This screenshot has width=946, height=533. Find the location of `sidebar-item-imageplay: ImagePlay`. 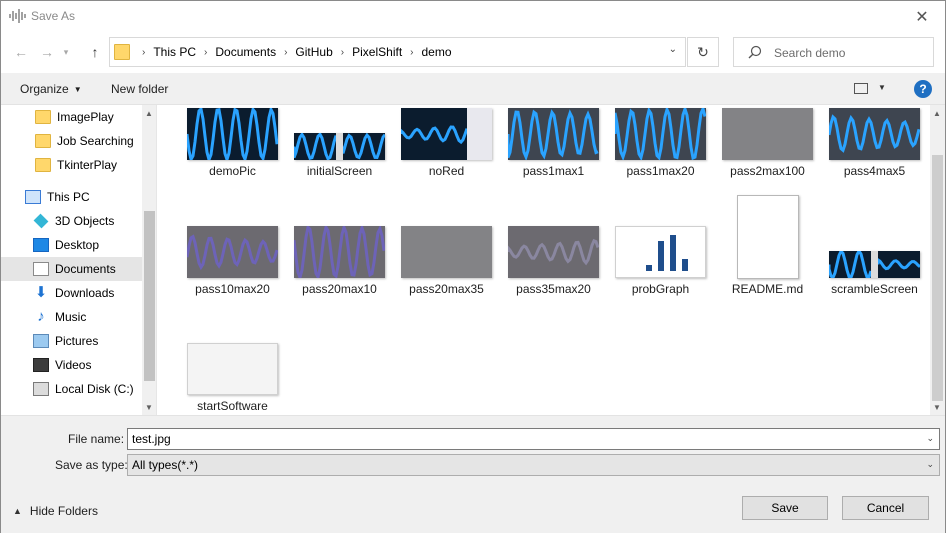

sidebar-item-imageplay: ImagePlay is located at coordinates (71, 117).